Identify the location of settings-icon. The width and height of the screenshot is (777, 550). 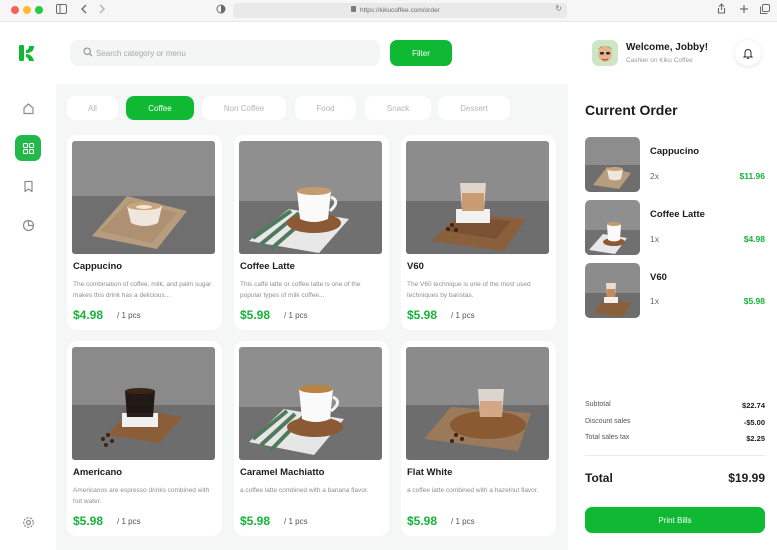
(28, 522).